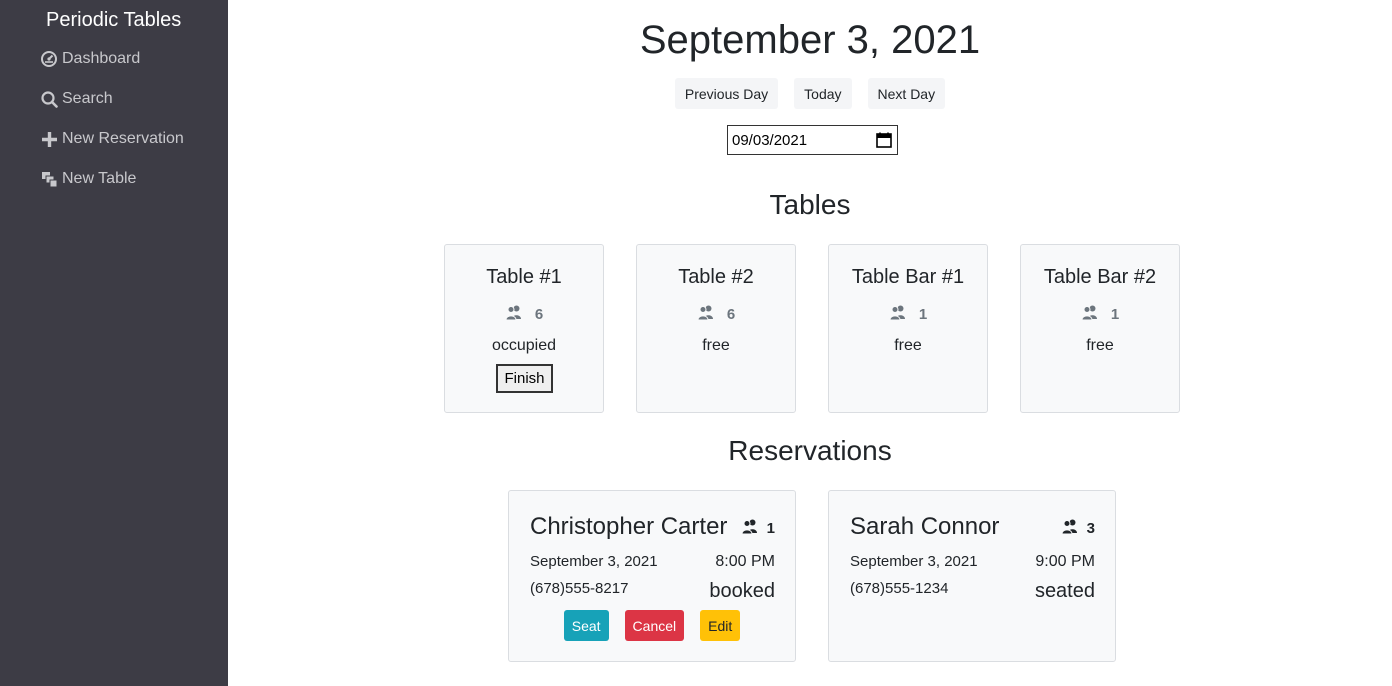  Describe the element at coordinates (770, 528) in the screenshot. I see `reservation-people-value: 1` at that location.